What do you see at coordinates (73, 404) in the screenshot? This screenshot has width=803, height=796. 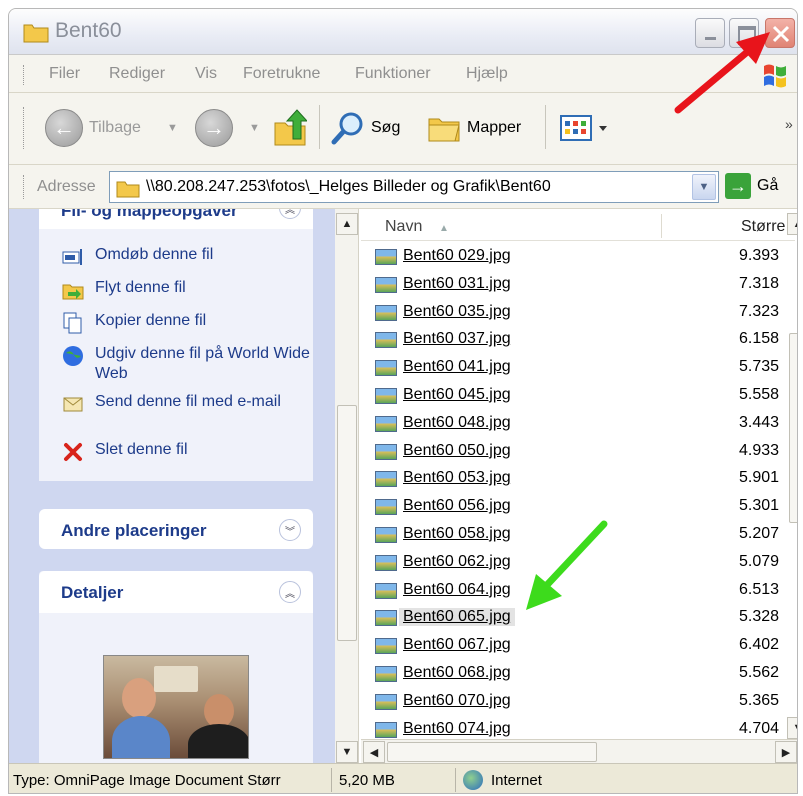 I see `email-icon` at bounding box center [73, 404].